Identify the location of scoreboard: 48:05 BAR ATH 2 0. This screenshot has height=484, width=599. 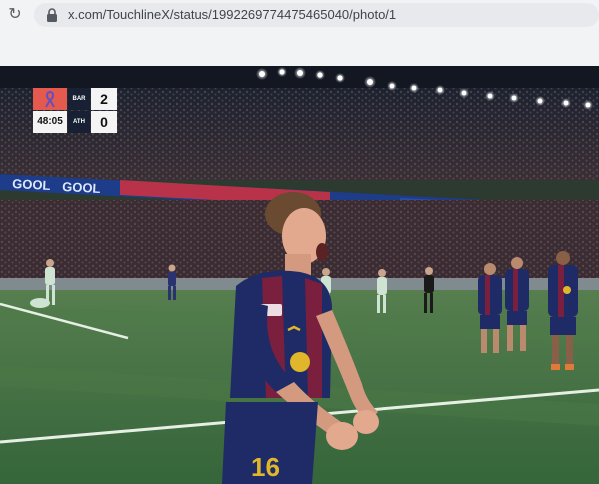
(75, 111).